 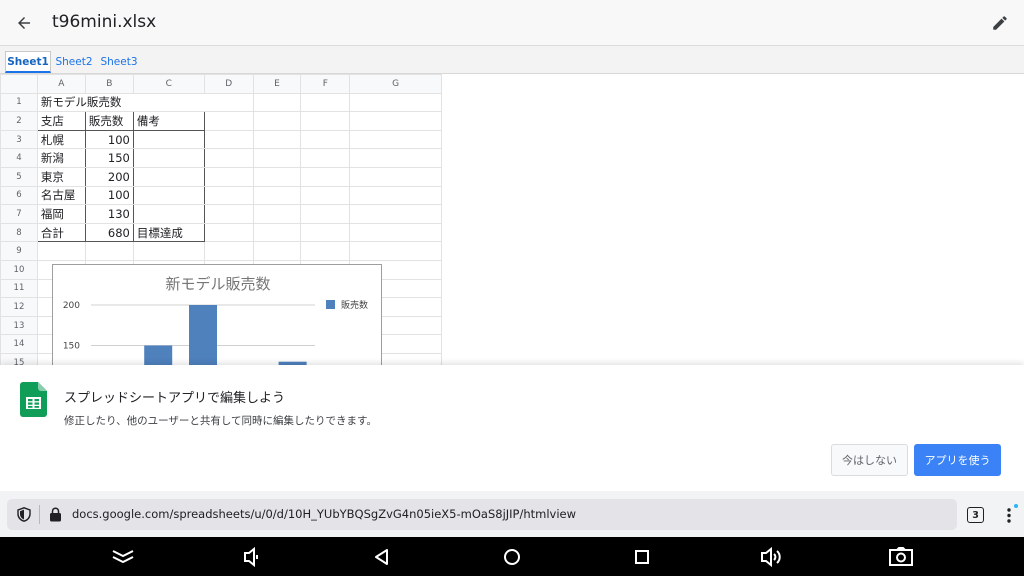 What do you see at coordinates (109, 176) in the screenshot?
I see `cell-b5: 200` at bounding box center [109, 176].